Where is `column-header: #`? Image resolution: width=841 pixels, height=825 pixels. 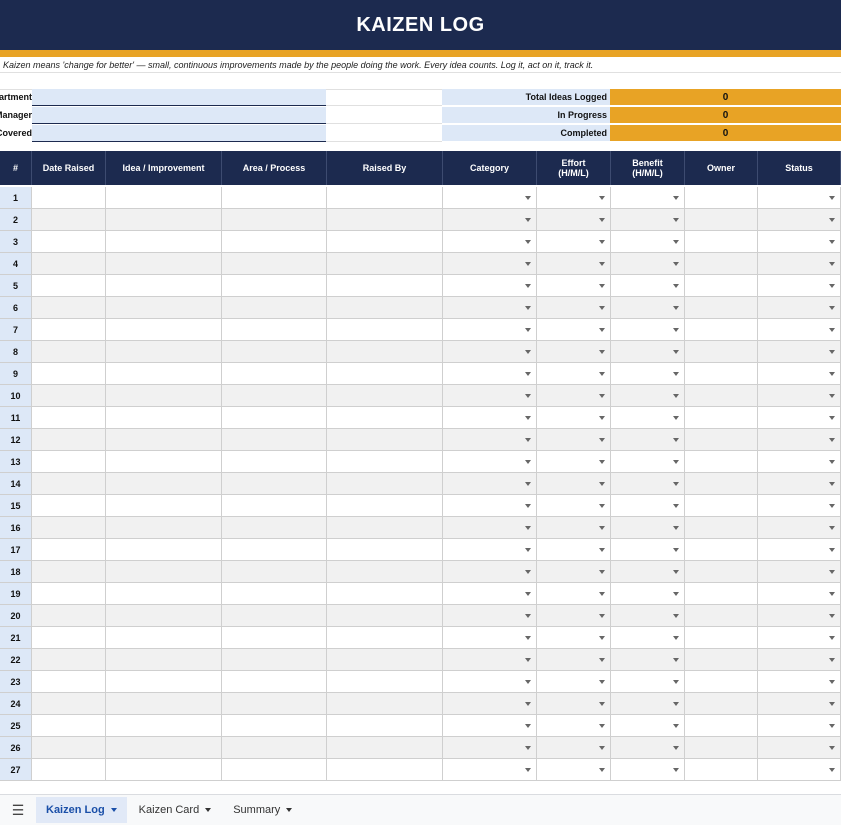
column-header: # is located at coordinates (16, 168).